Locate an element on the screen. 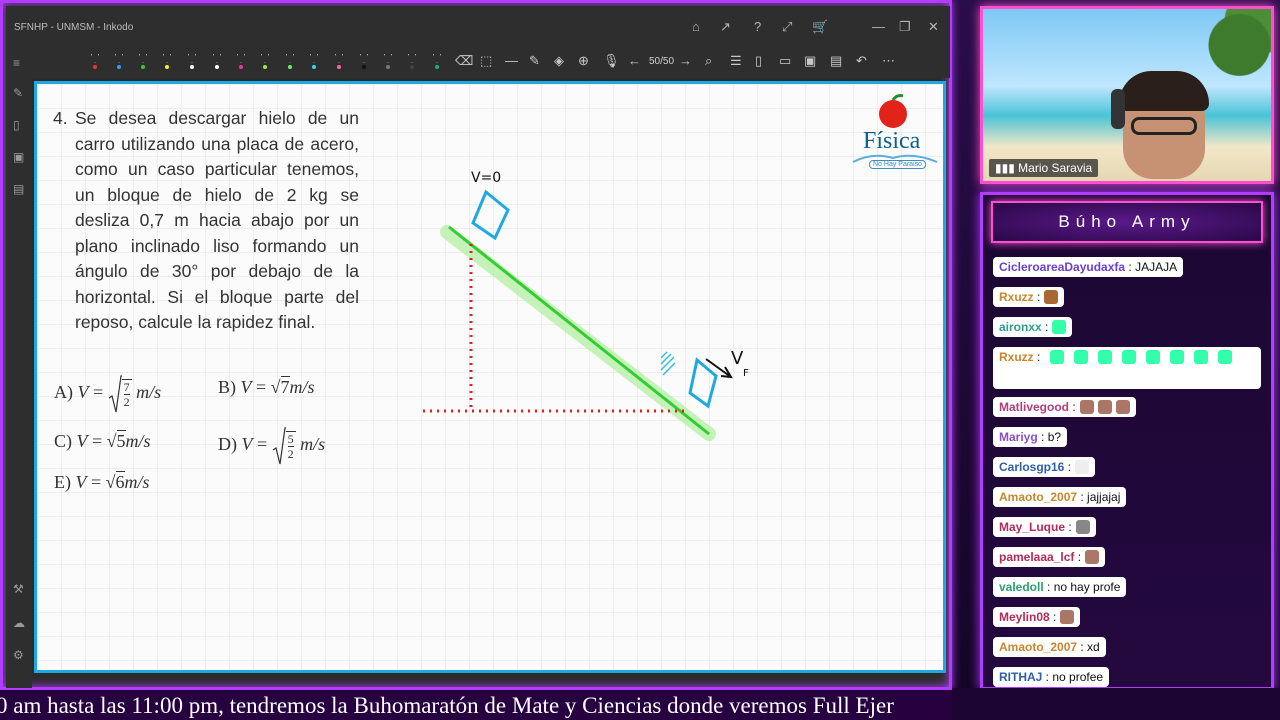 The image size is (1280, 720). cart-icon: 🛒 is located at coordinates (820, 27).